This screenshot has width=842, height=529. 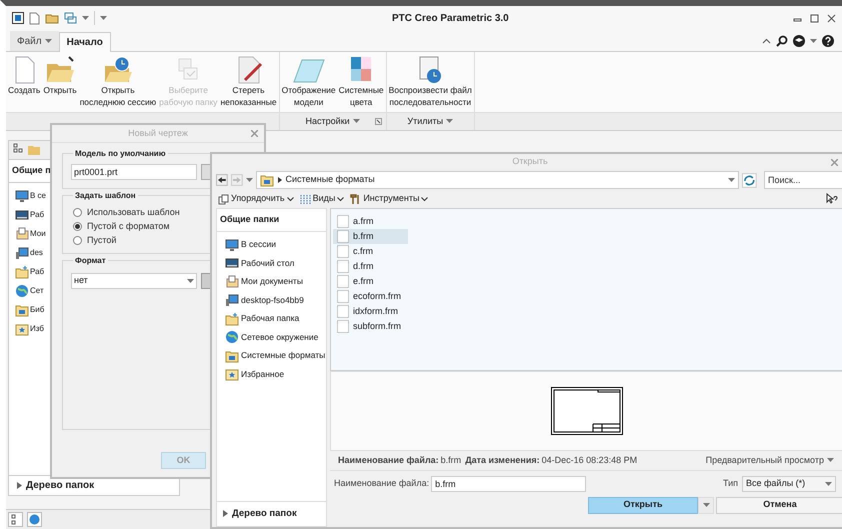 What do you see at coordinates (280, 180) in the screenshot?
I see `chevron-icon` at bounding box center [280, 180].